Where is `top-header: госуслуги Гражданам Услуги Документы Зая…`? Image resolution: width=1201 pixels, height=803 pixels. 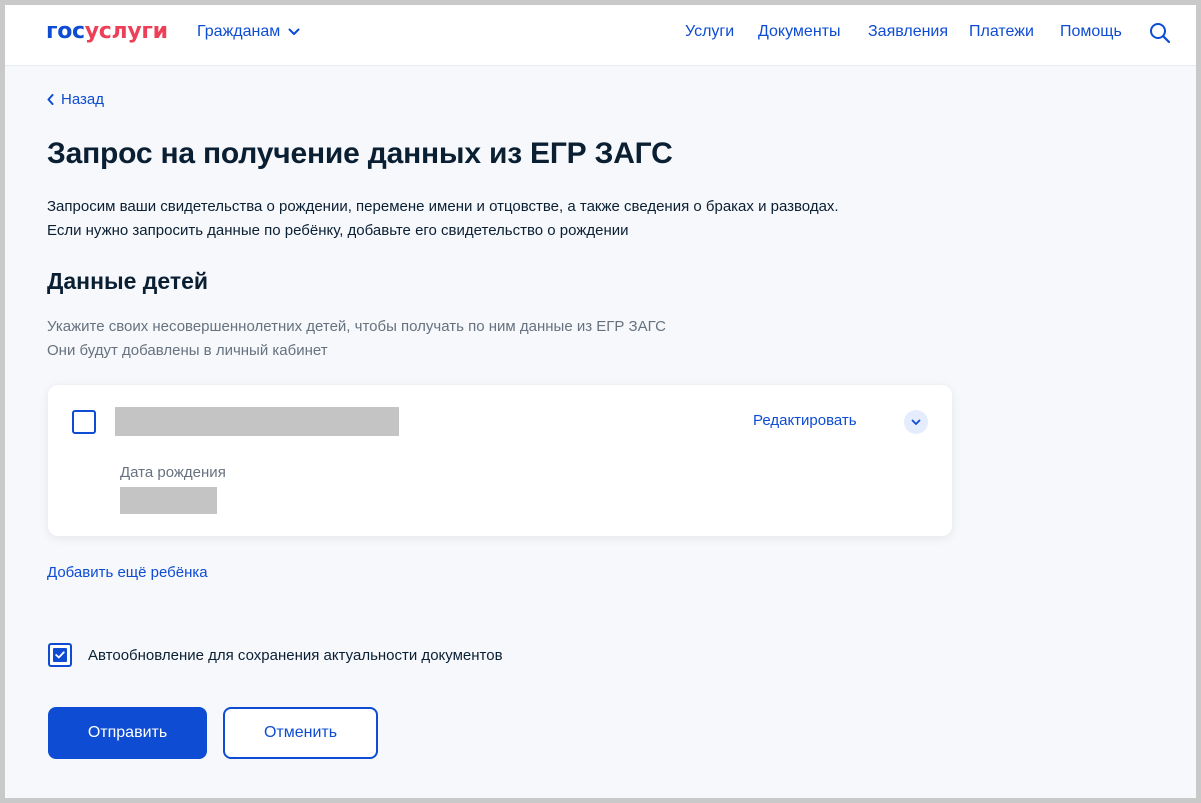
top-header: госуслуги Гражданам Услуги Документы Зая… is located at coordinates (600, 35).